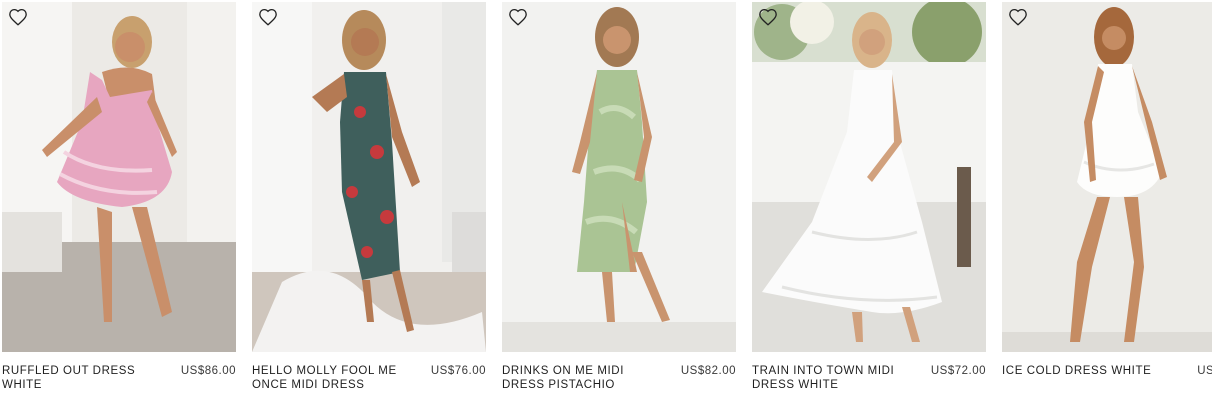 This screenshot has width=1212, height=401. Describe the element at coordinates (458, 371) in the screenshot. I see `product-price: US$76.00` at that location.